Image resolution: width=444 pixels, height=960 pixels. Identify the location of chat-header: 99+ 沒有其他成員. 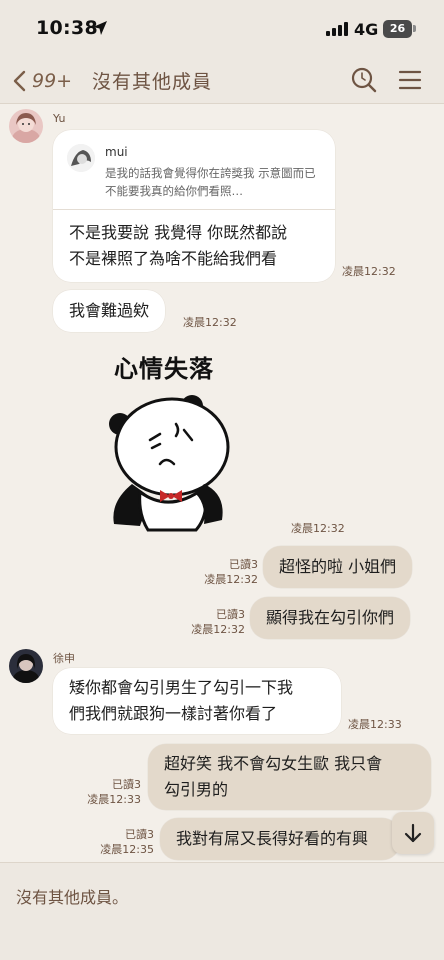
(222, 81).